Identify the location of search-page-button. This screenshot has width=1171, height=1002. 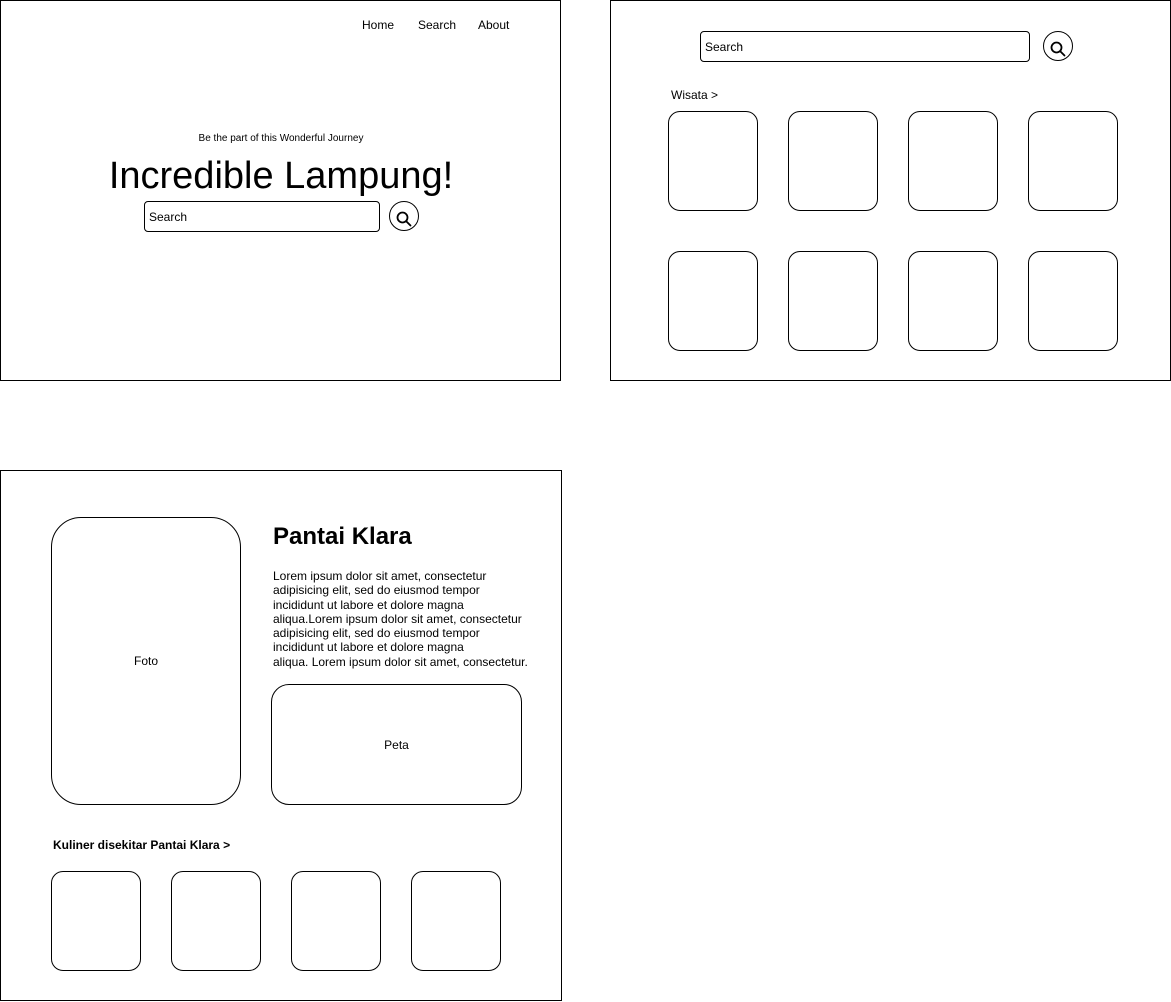
(1058, 46).